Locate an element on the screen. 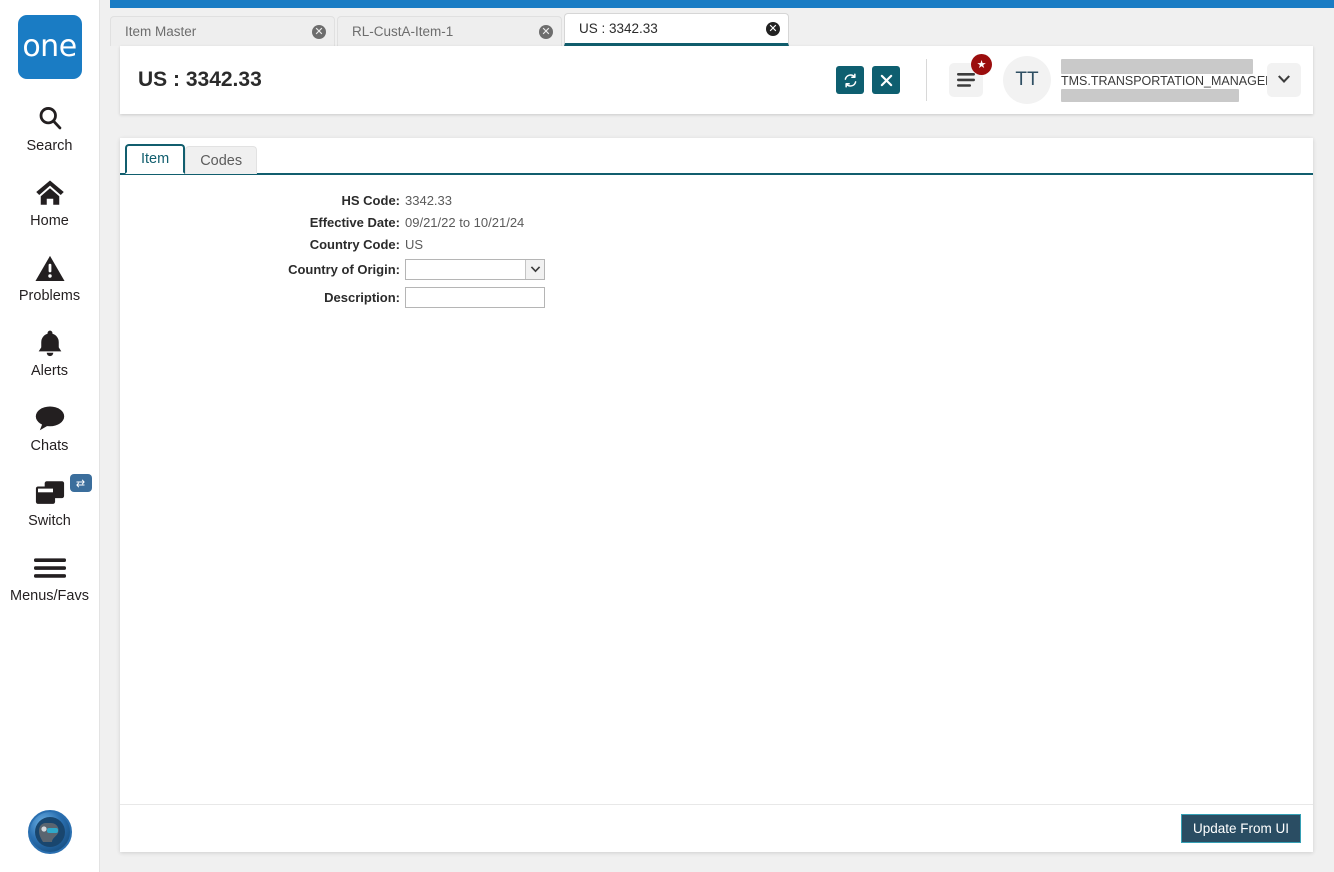 This screenshot has height=872, width=1334. sidebar-item-label: Chats is located at coordinates (49, 446).